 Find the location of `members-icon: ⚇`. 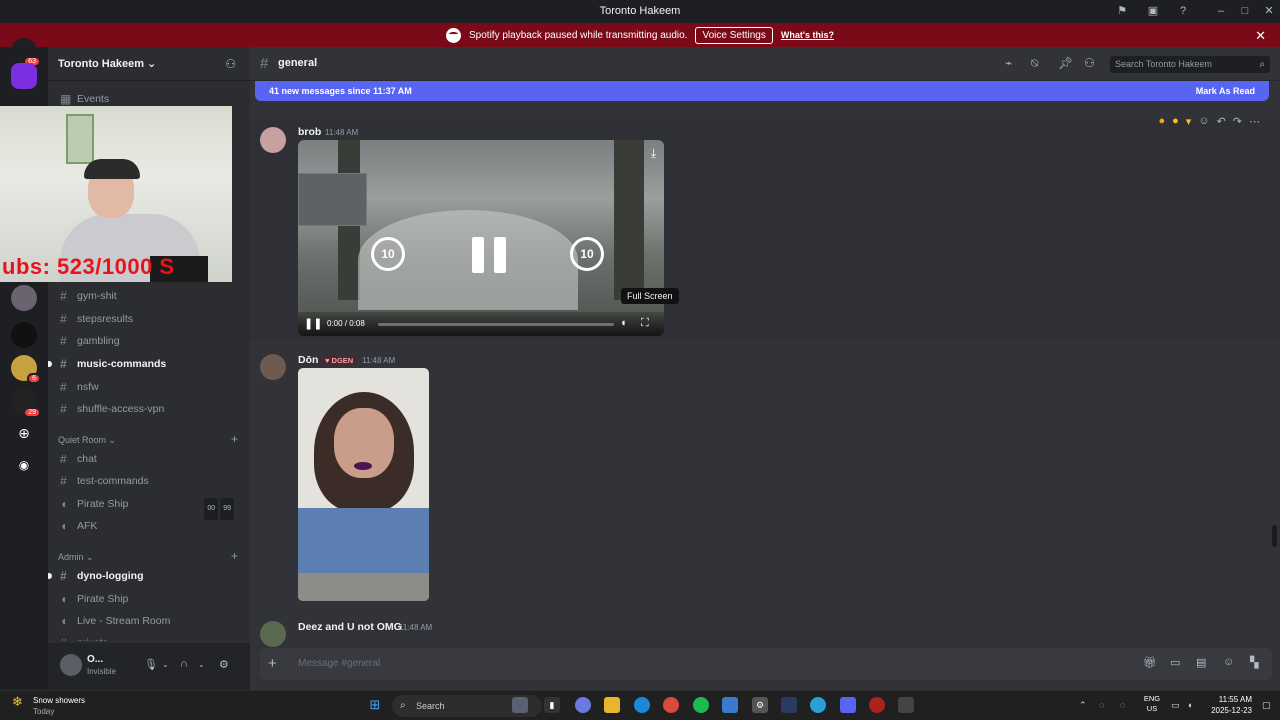

members-icon: ⚇ is located at coordinates (1089, 63).